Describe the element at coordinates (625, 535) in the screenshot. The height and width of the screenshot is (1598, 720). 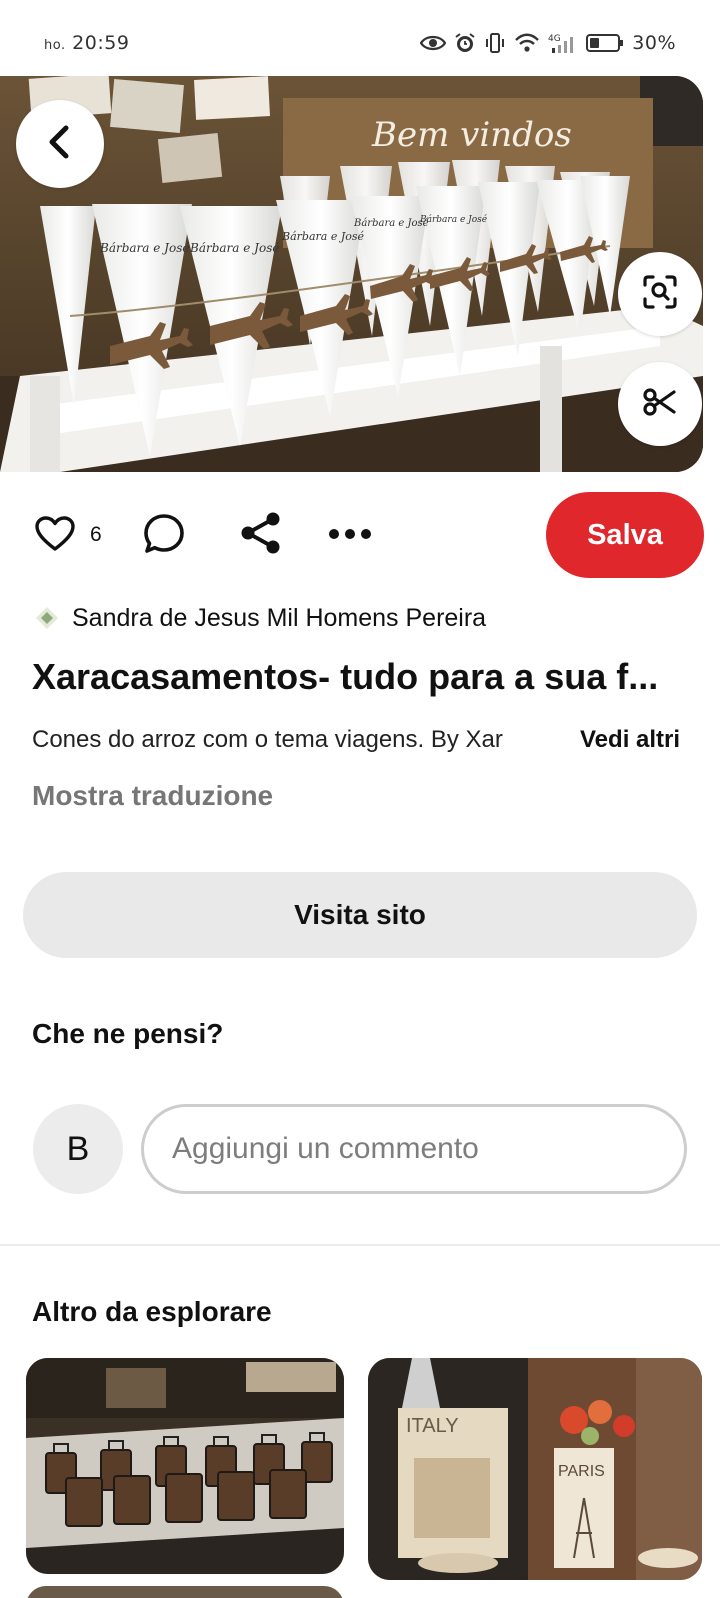
I see `save-button: Salva` at that location.